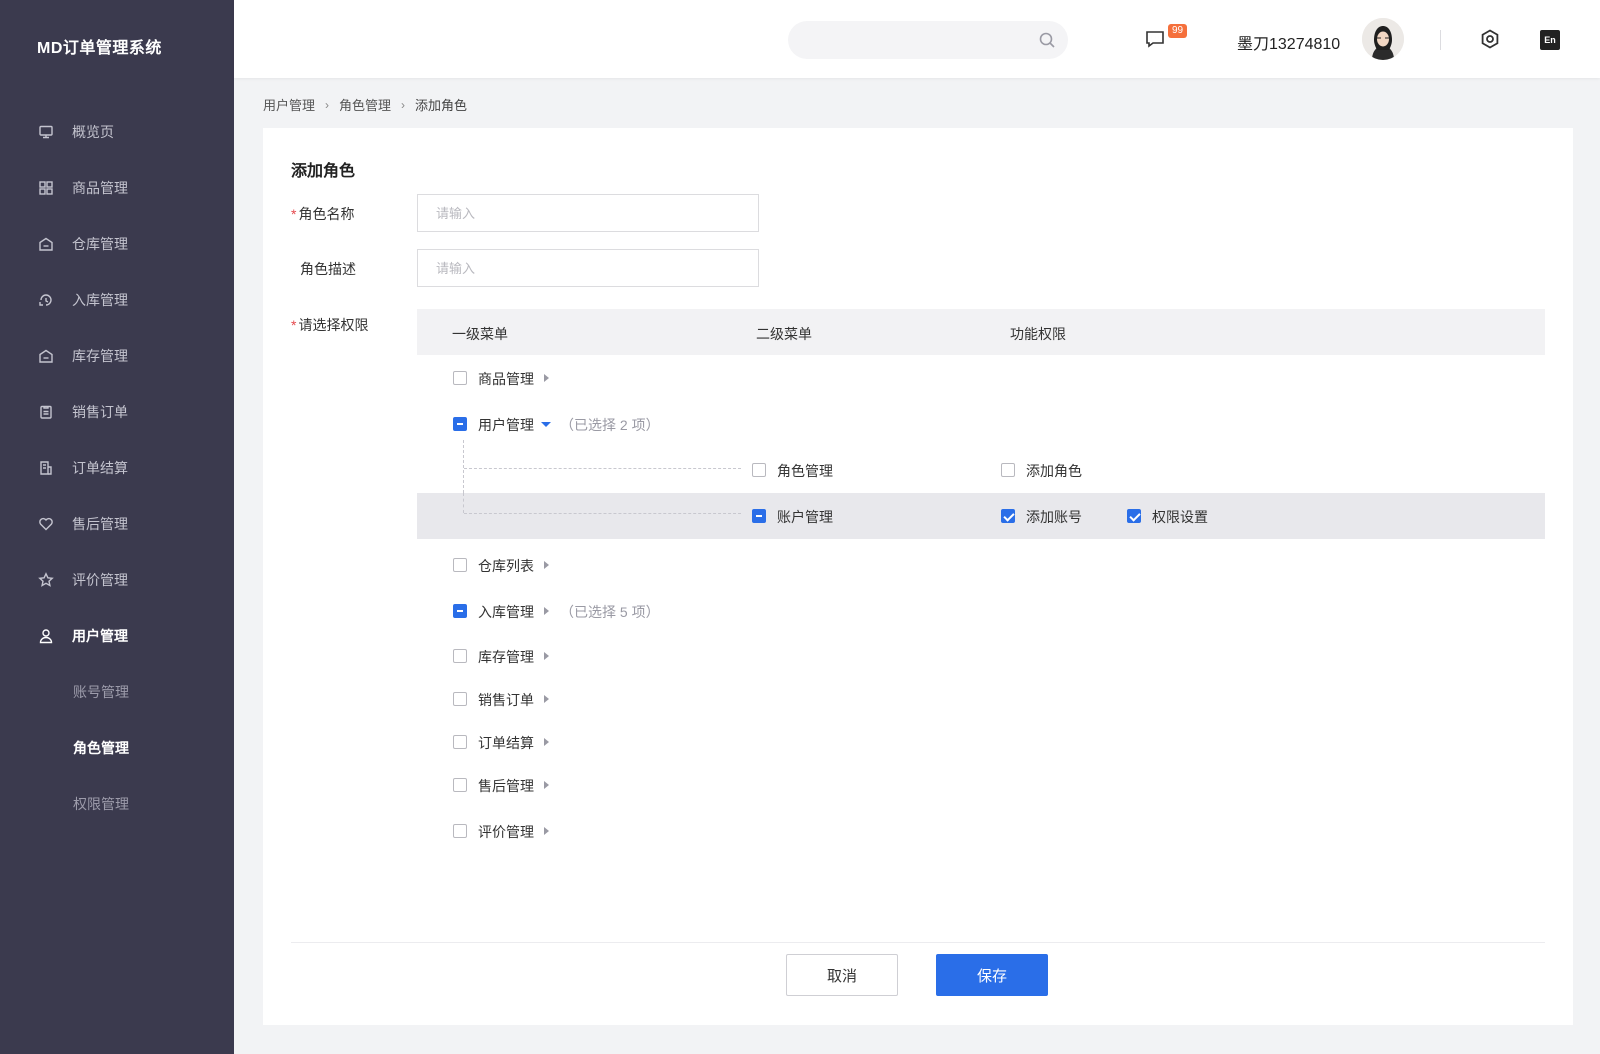 This screenshot has width=1600, height=1054. What do you see at coordinates (1156, 40) in the screenshot?
I see `message-icon` at bounding box center [1156, 40].